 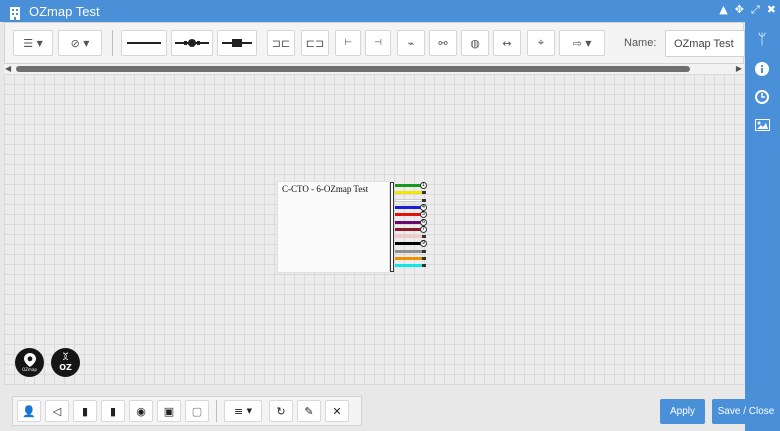 I want to click on split-left-icon: ⊣, so click(x=378, y=43).